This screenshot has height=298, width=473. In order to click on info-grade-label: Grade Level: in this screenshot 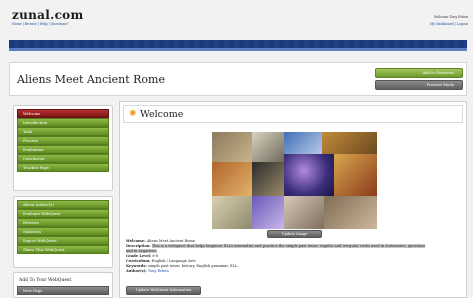, I will do `click(139, 256)`.